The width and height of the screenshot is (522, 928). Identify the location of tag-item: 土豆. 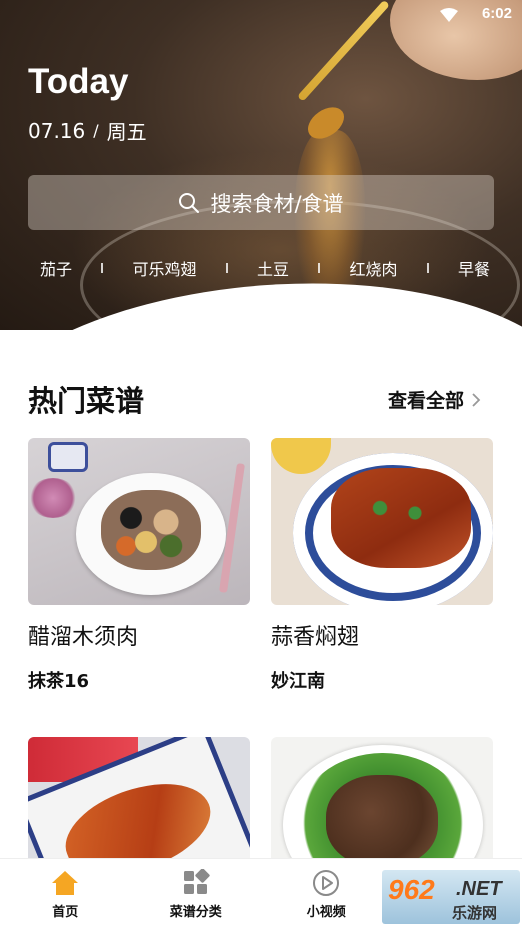
(273, 268).